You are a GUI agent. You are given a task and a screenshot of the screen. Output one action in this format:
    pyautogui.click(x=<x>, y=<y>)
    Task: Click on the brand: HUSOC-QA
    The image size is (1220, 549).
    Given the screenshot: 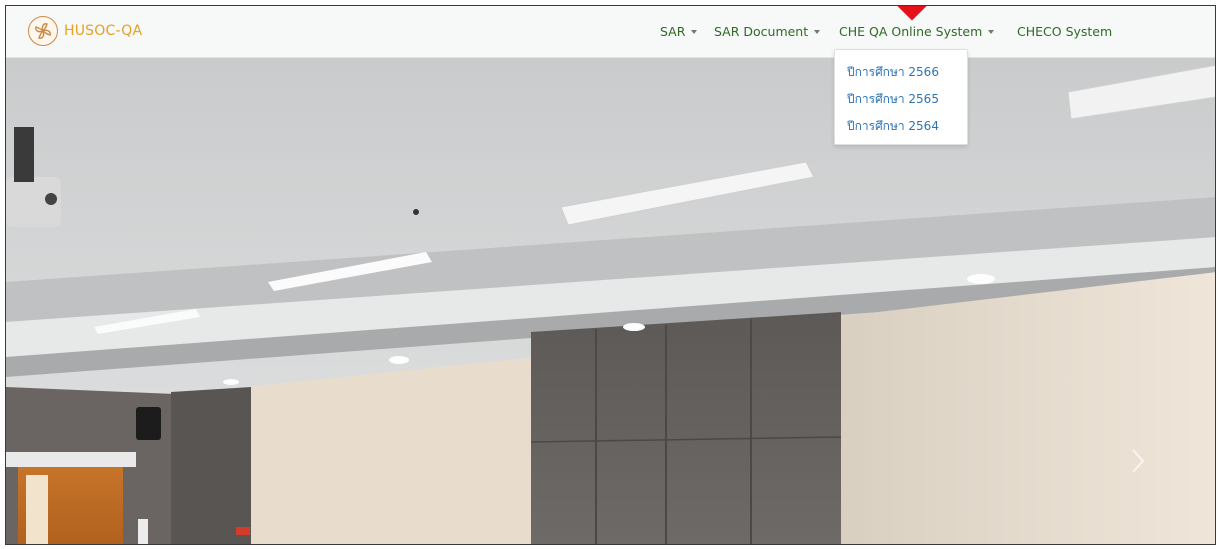 What is the action you would take?
    pyautogui.click(x=85, y=31)
    